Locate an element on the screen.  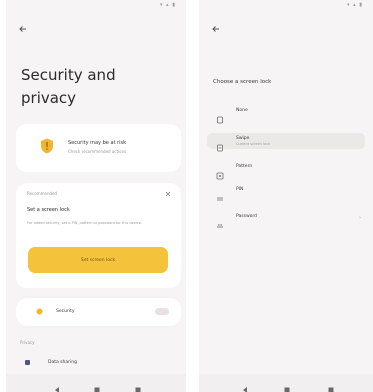
option-label: PIN is located at coordinates (240, 189).